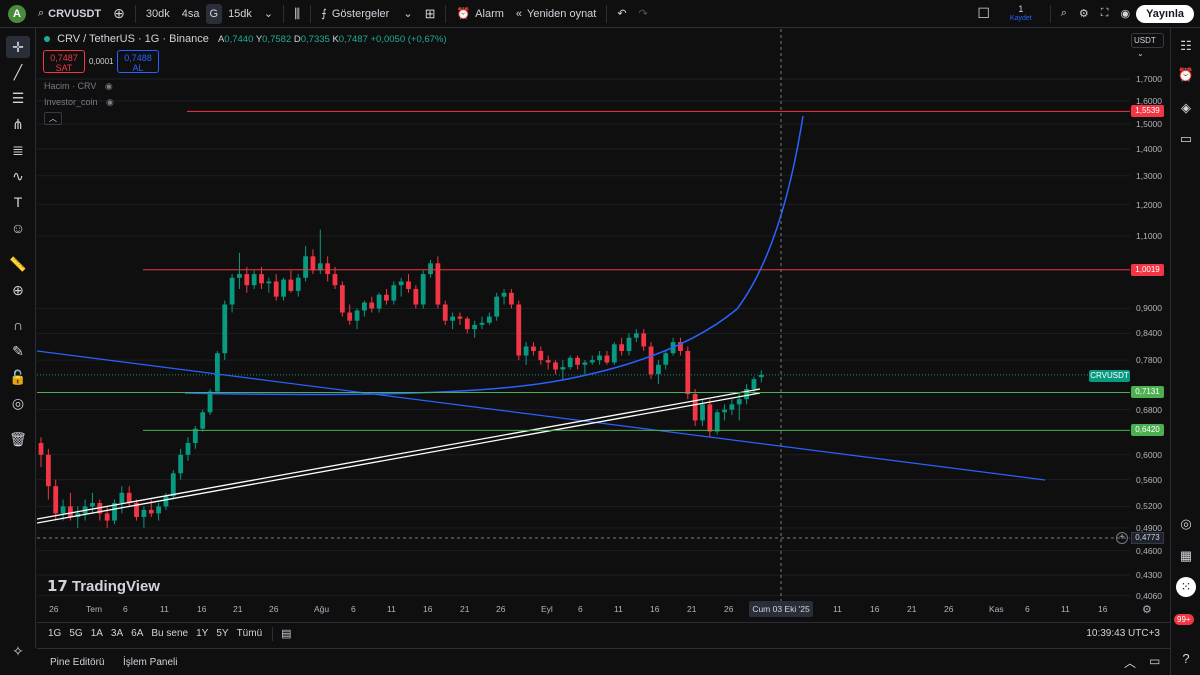 This screenshot has width=1200, height=675. Describe the element at coordinates (191, 14) in the screenshot. I see `interval-4h: 4sa` at that location.